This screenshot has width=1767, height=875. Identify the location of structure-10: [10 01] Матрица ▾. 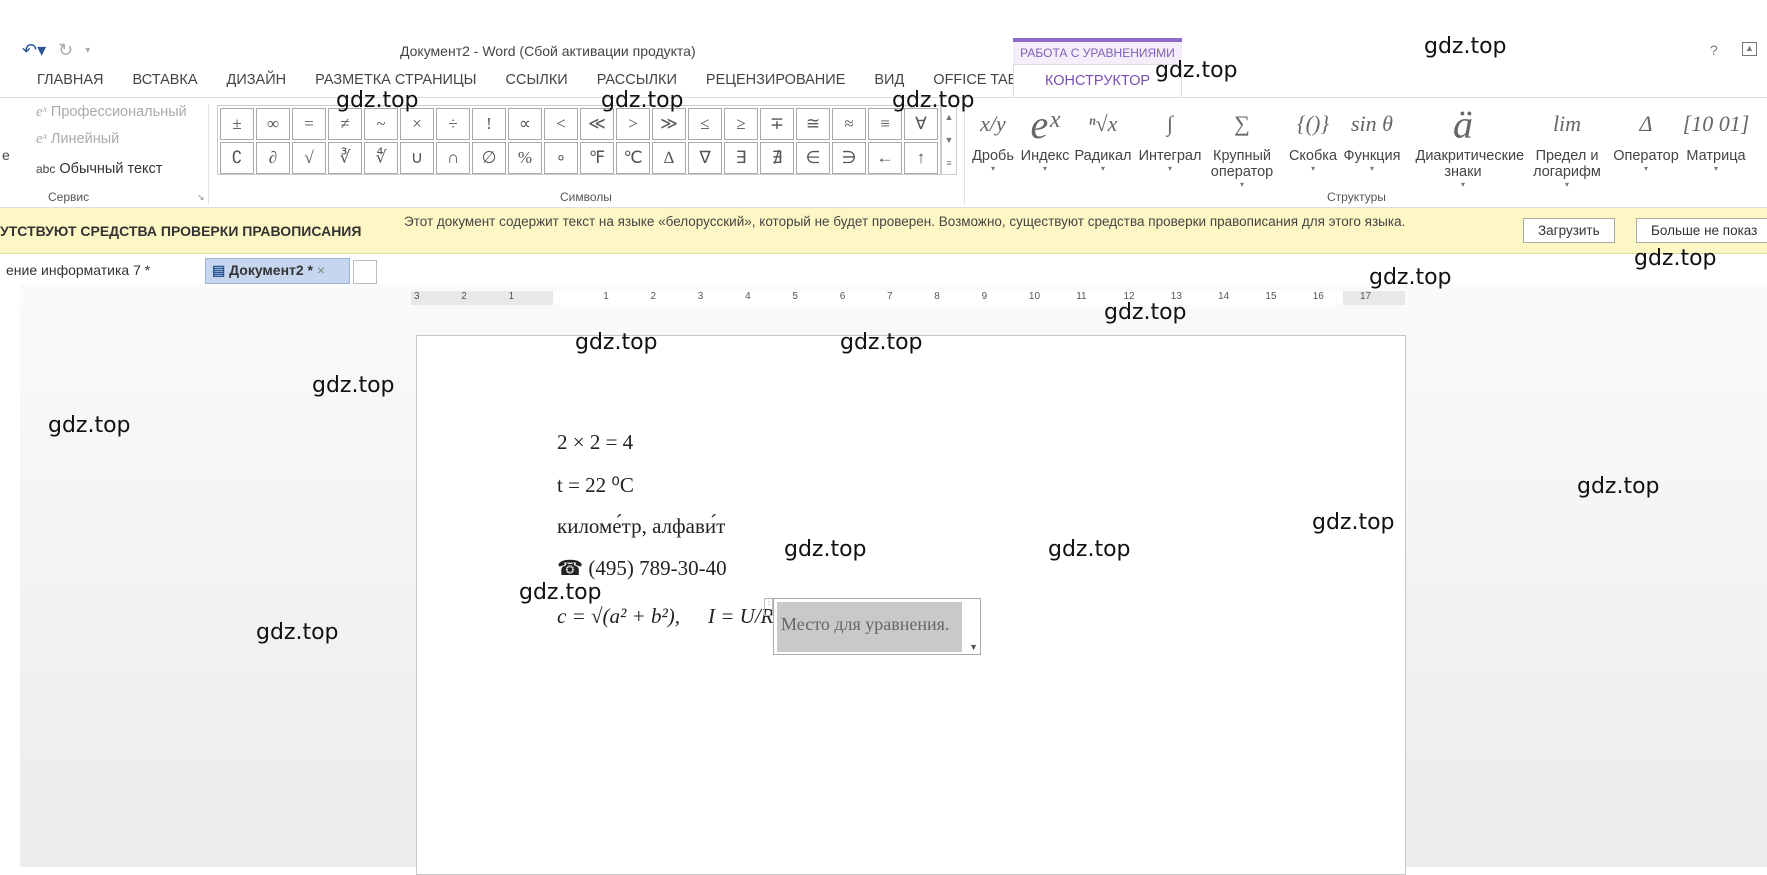
(1714, 136).